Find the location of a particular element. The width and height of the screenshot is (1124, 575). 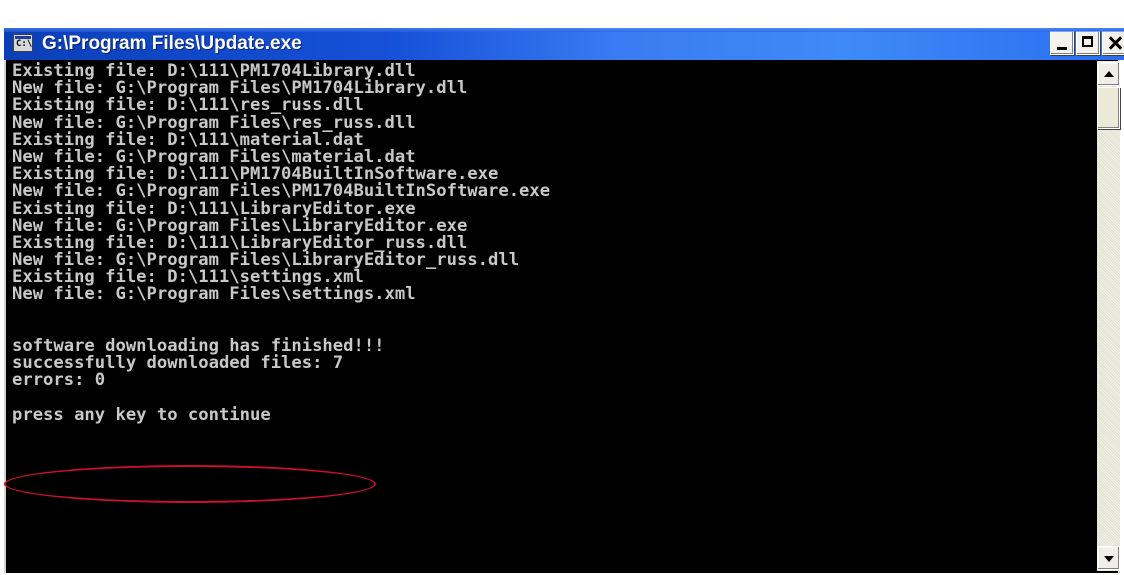

highlight-ellipse-annotation is located at coordinates (190, 484).